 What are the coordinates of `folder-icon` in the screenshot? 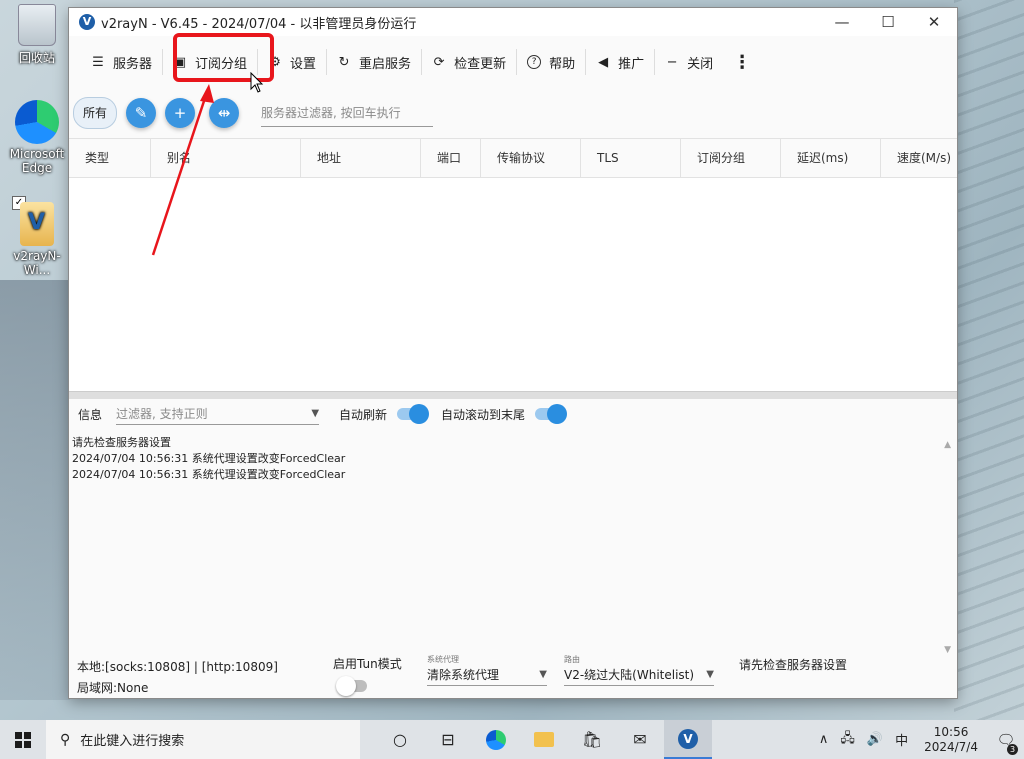 It's located at (544, 739).